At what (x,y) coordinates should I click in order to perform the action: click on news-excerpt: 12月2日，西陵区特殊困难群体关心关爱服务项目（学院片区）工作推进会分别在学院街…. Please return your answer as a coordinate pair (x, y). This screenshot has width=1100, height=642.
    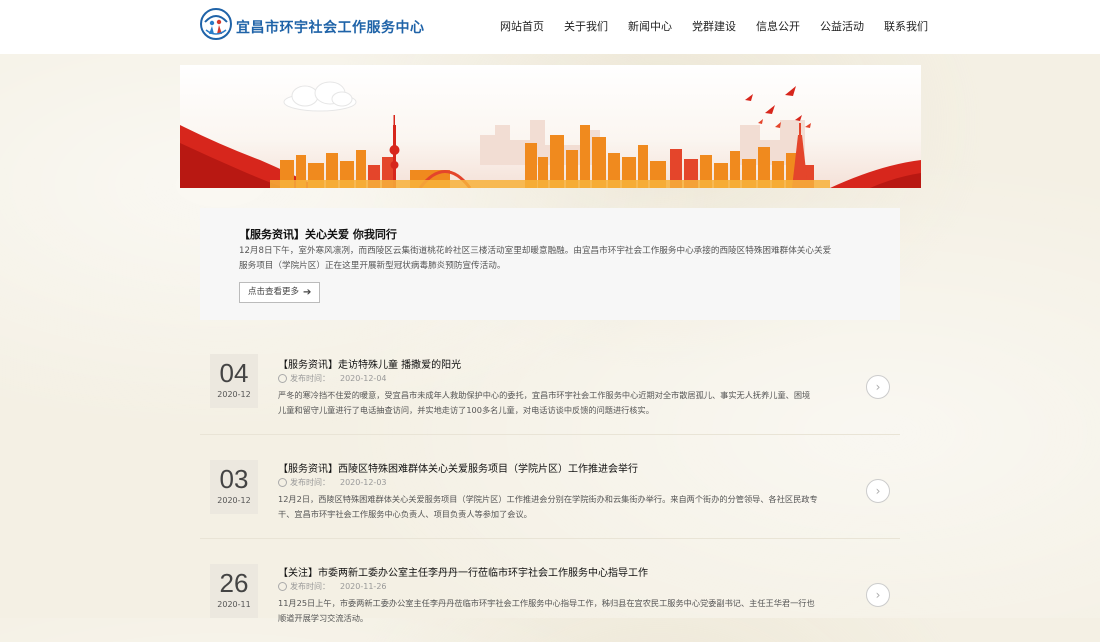
    Looking at the image, I should click on (548, 506).